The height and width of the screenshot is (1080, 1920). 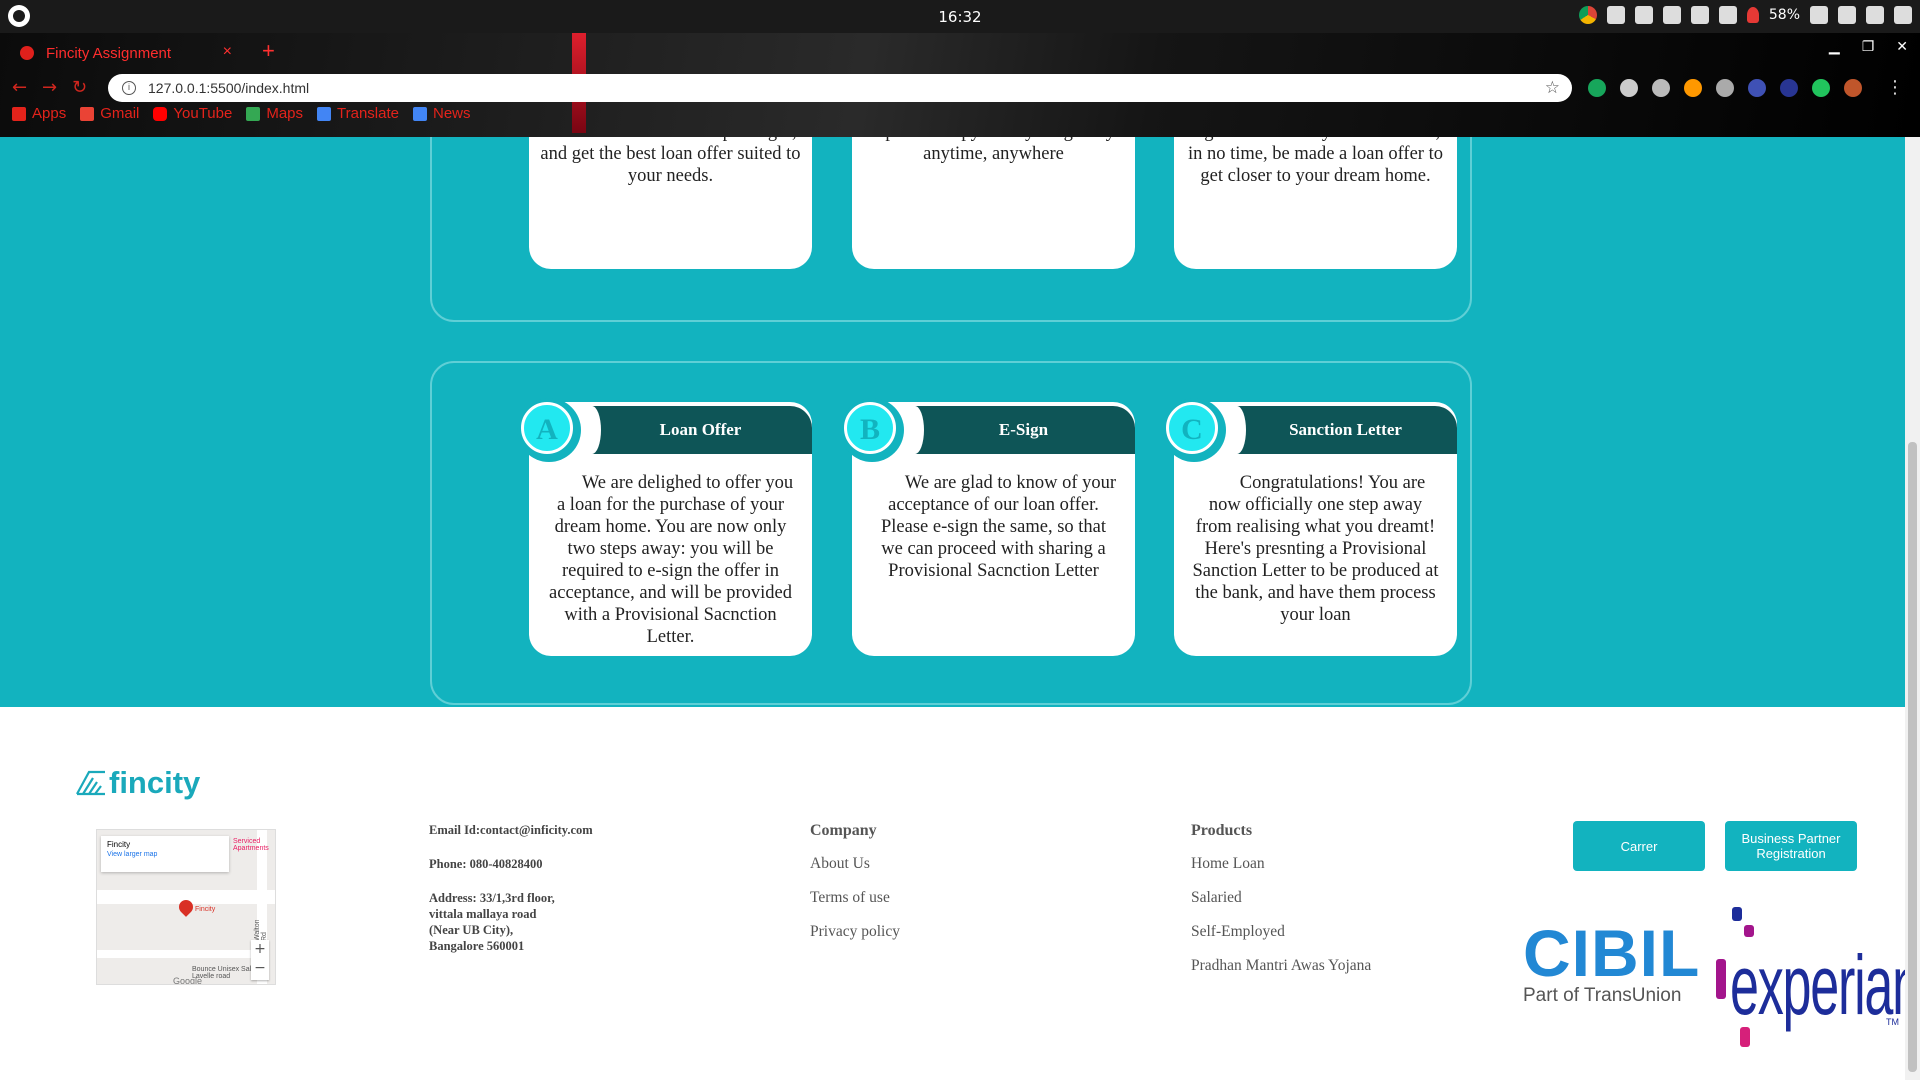 What do you see at coordinates (1281, 932) in the screenshot?
I see `self-employed-link: Self-Employed` at bounding box center [1281, 932].